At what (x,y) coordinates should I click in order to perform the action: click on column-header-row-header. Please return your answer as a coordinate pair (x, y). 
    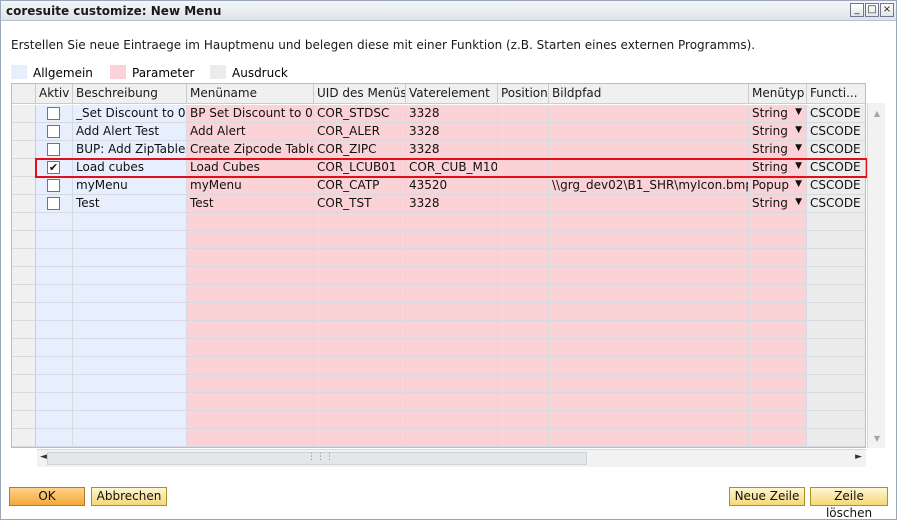
    Looking at the image, I should click on (24, 94).